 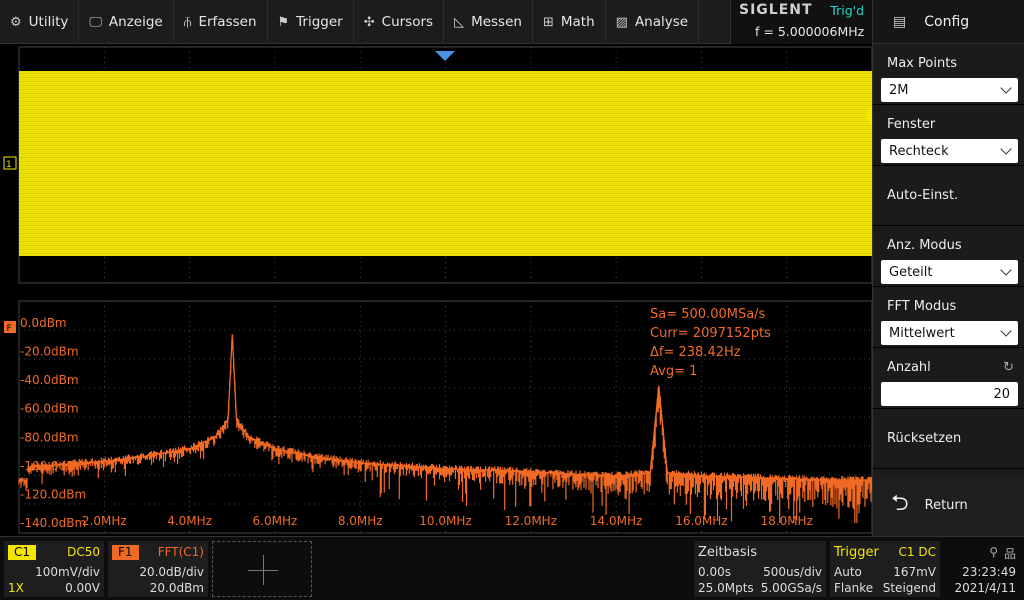 What do you see at coordinates (949, 151) in the screenshot?
I see `fenster-select: Rechteck` at bounding box center [949, 151].